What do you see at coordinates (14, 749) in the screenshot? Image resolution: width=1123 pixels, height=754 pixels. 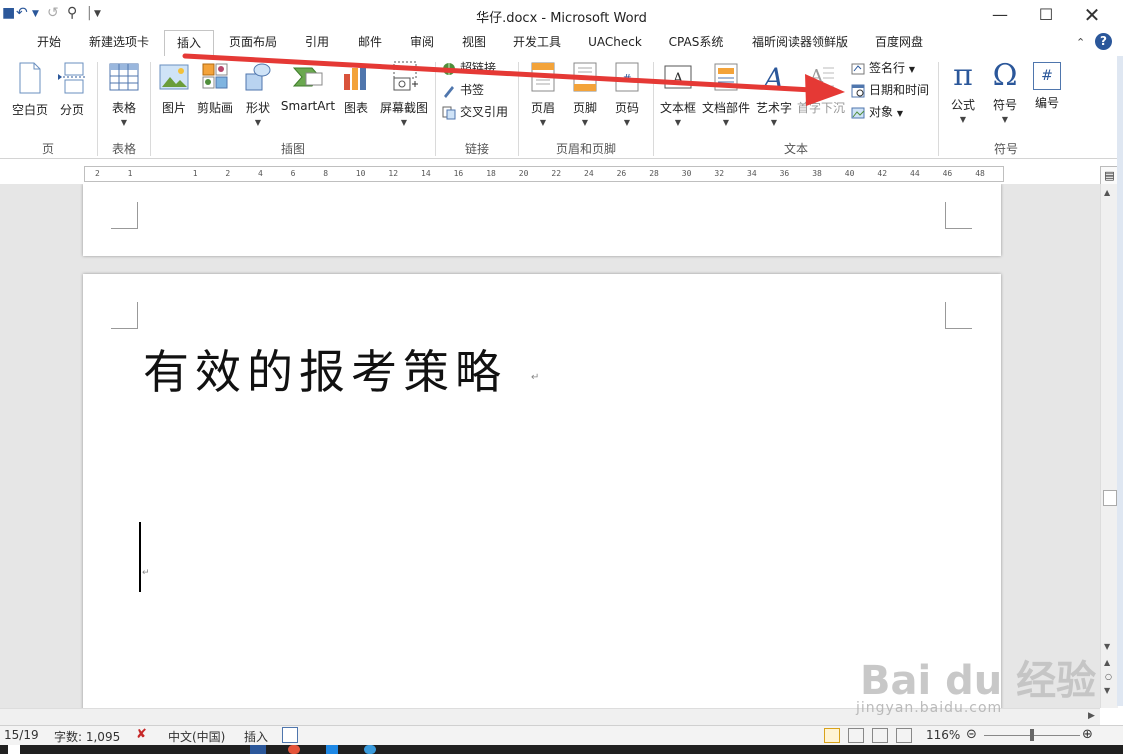 I see `start-icon` at bounding box center [14, 749].